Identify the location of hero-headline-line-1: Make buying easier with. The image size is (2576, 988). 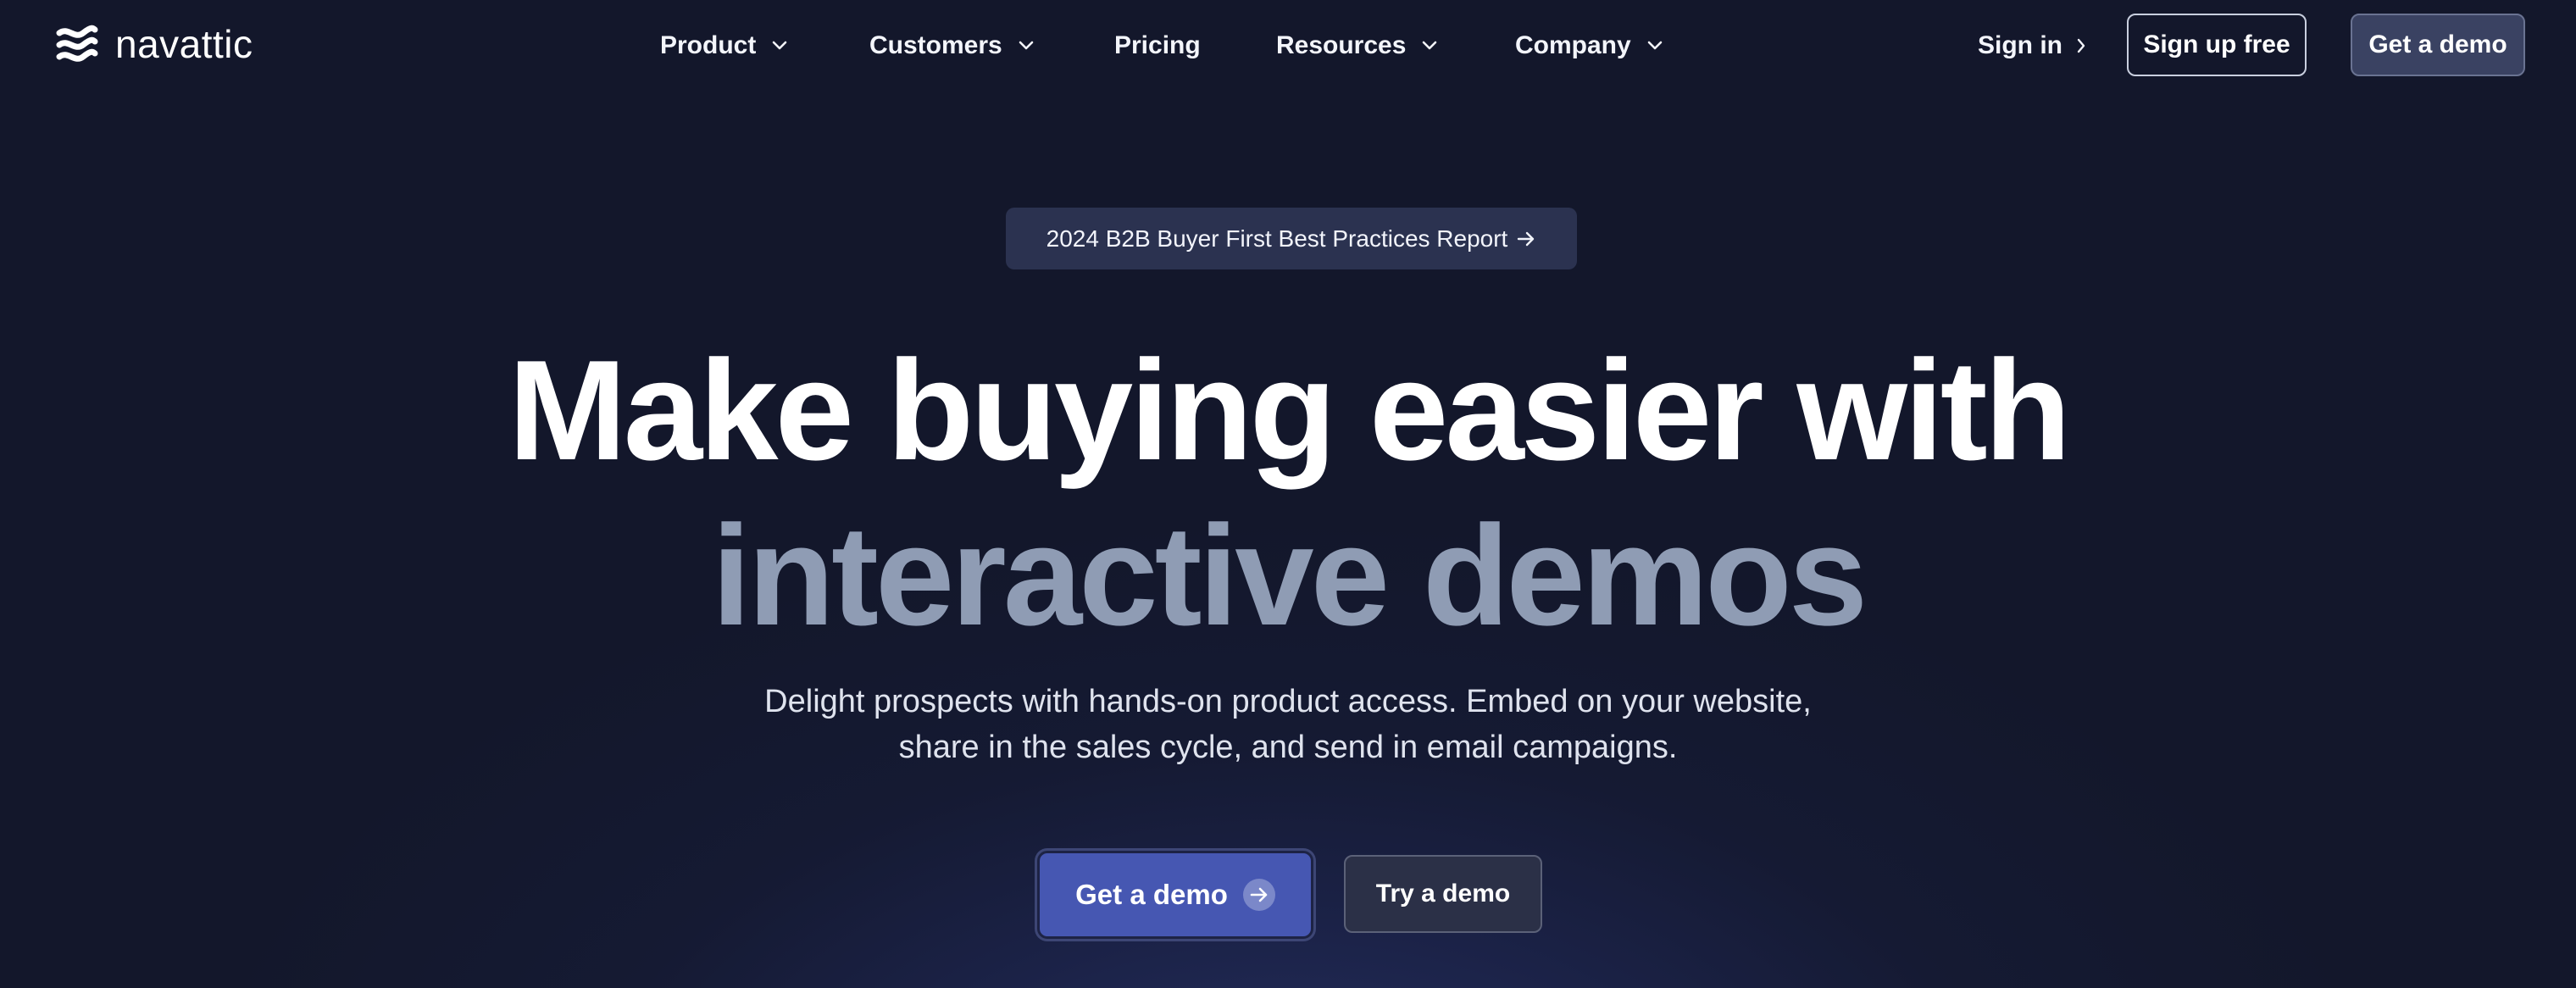
(1290, 410).